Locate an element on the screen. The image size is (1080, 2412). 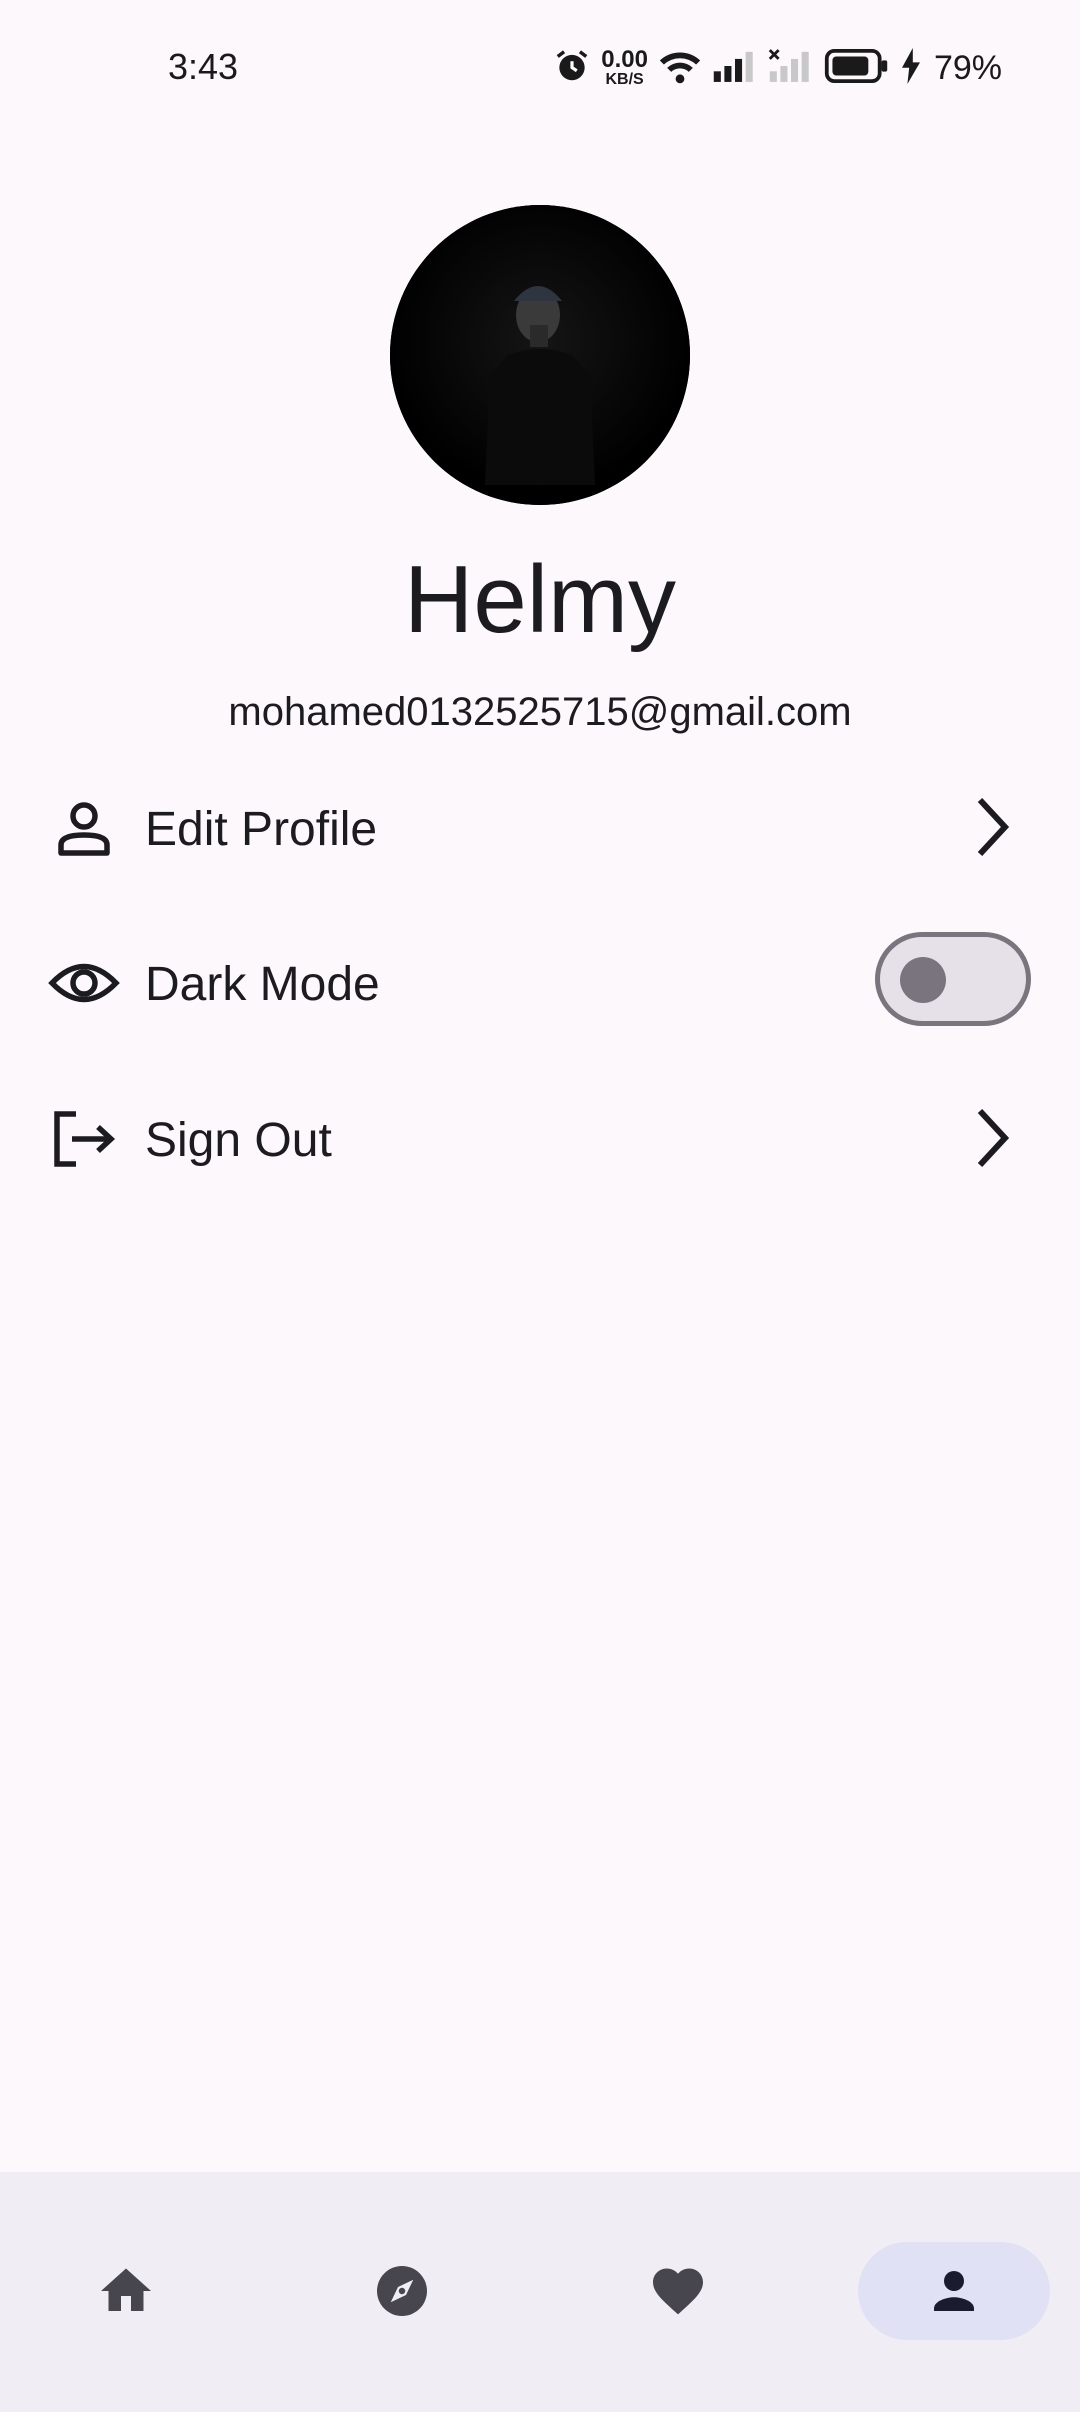
avatar-photo is located at coordinates (540, 355).